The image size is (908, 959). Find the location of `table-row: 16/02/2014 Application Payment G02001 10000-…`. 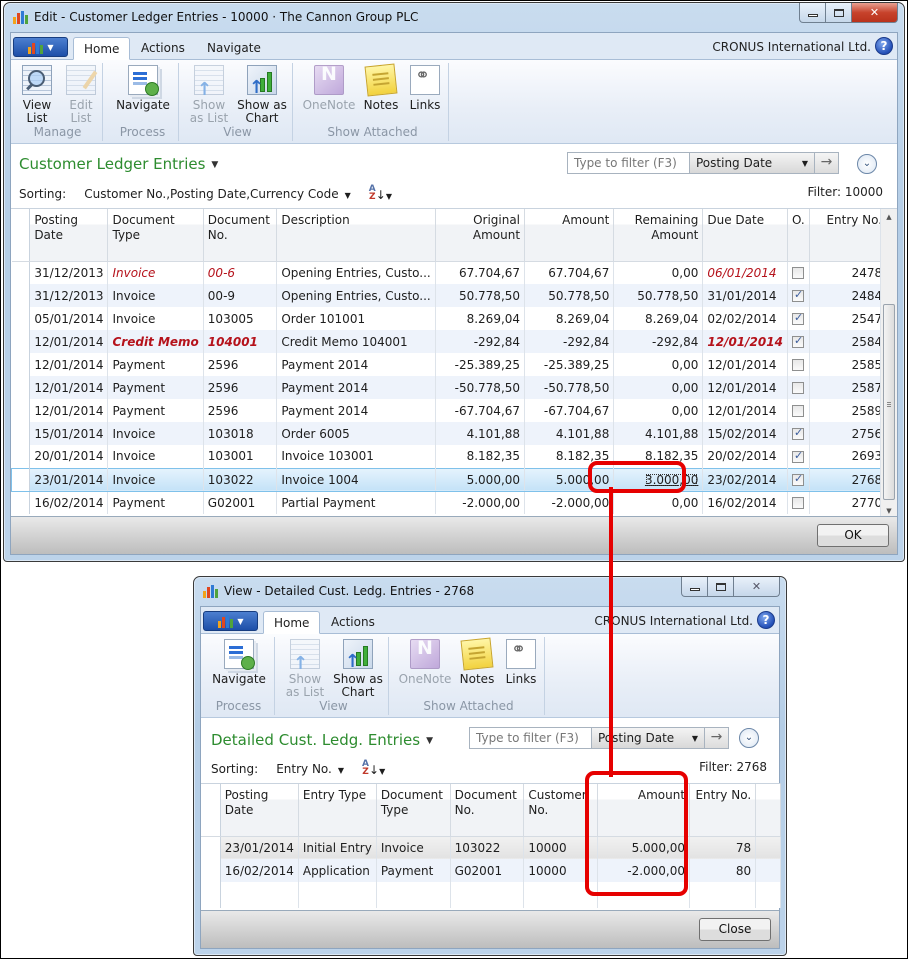

table-row: 16/02/2014 Application Payment G02001 10000-… is located at coordinates (491, 870).